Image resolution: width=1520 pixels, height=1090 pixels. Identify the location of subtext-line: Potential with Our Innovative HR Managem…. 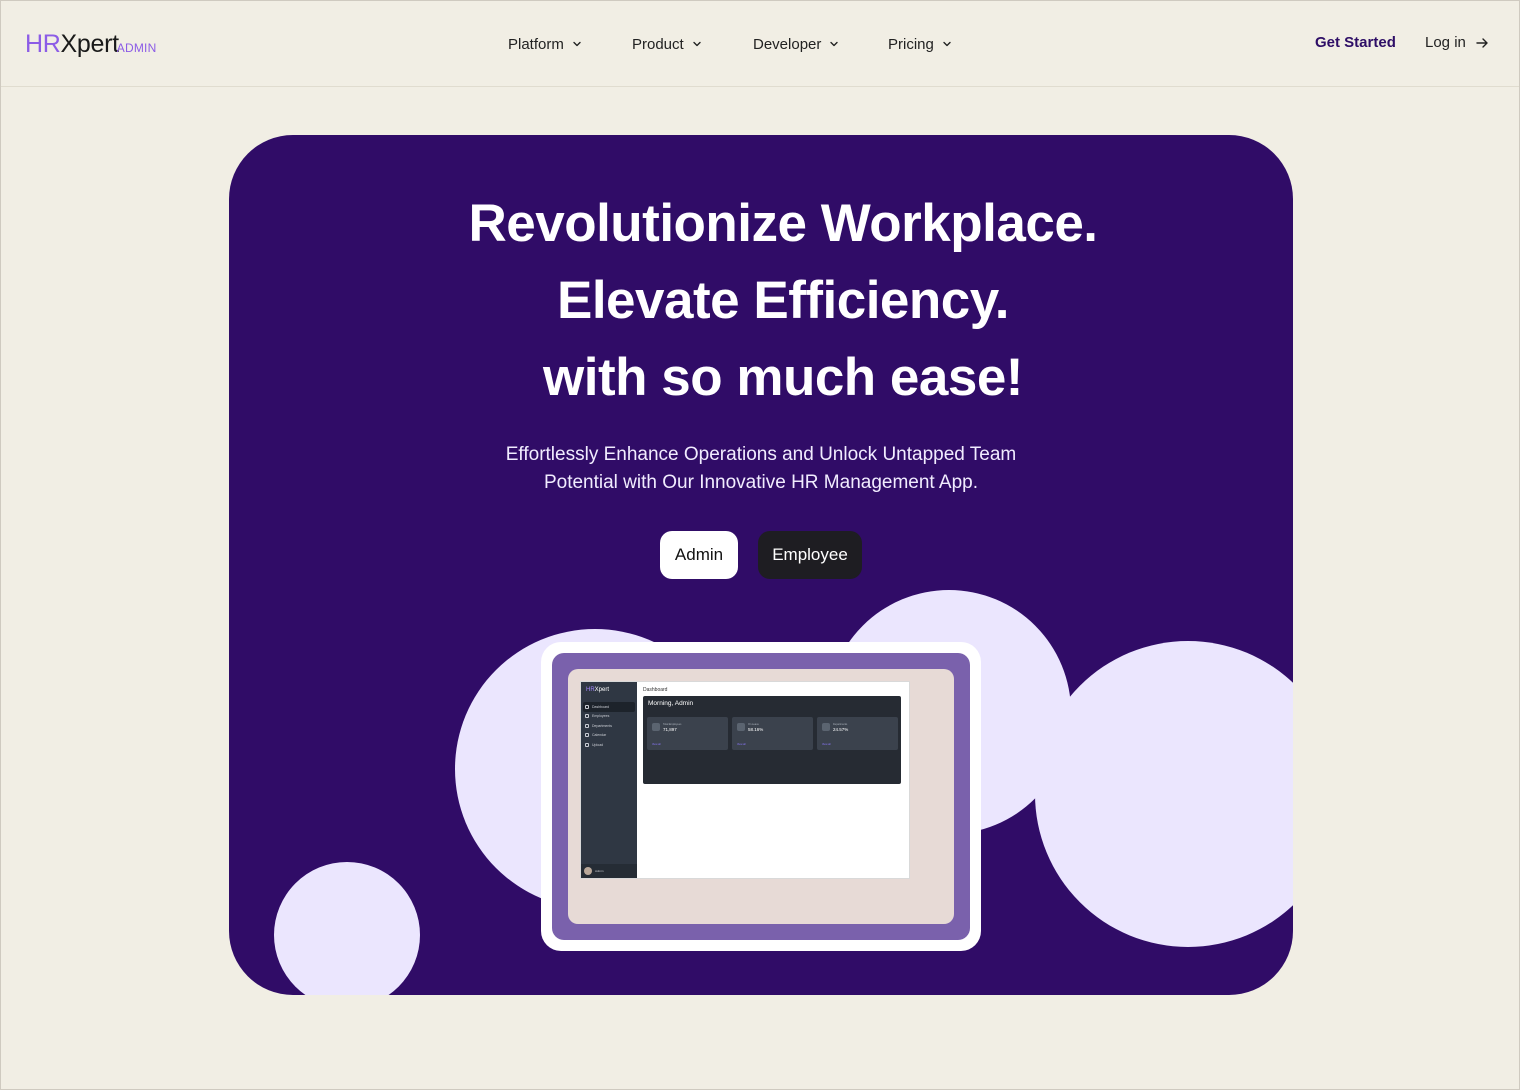
(761, 482).